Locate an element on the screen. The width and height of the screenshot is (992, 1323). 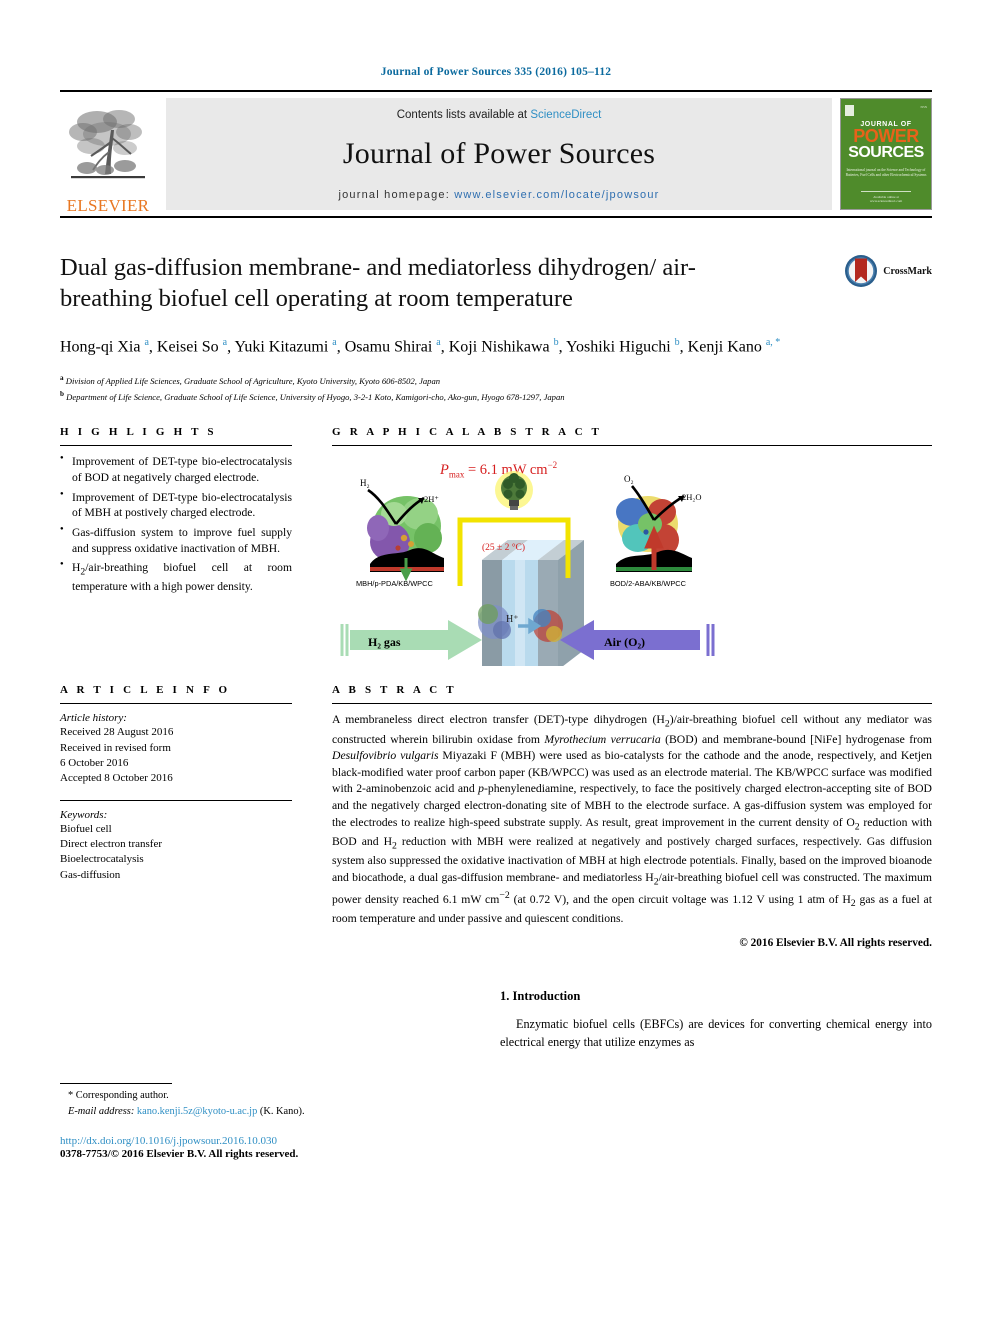
cover-line3: SOURCES is located at coordinates (886, 153).